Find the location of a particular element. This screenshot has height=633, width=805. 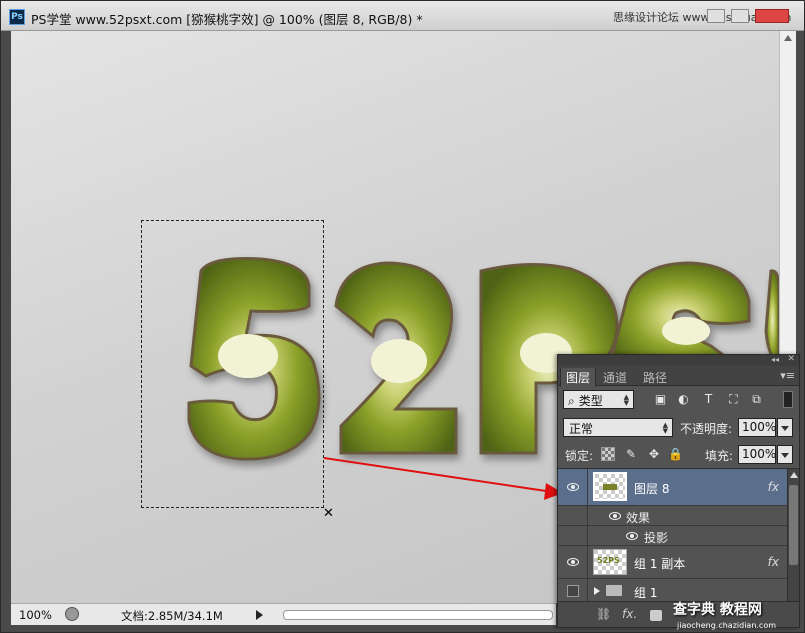

status-menu-arrow-icon is located at coordinates (259, 615).